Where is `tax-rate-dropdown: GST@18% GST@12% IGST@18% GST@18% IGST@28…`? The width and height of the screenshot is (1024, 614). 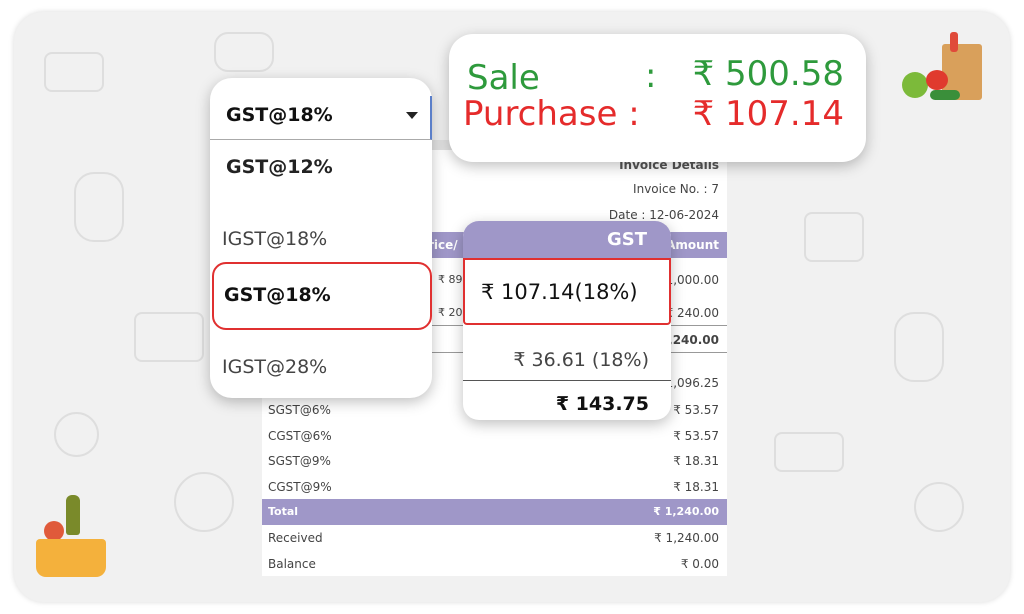 tax-rate-dropdown: GST@18% GST@12% IGST@18% GST@18% IGST@28… is located at coordinates (321, 238).